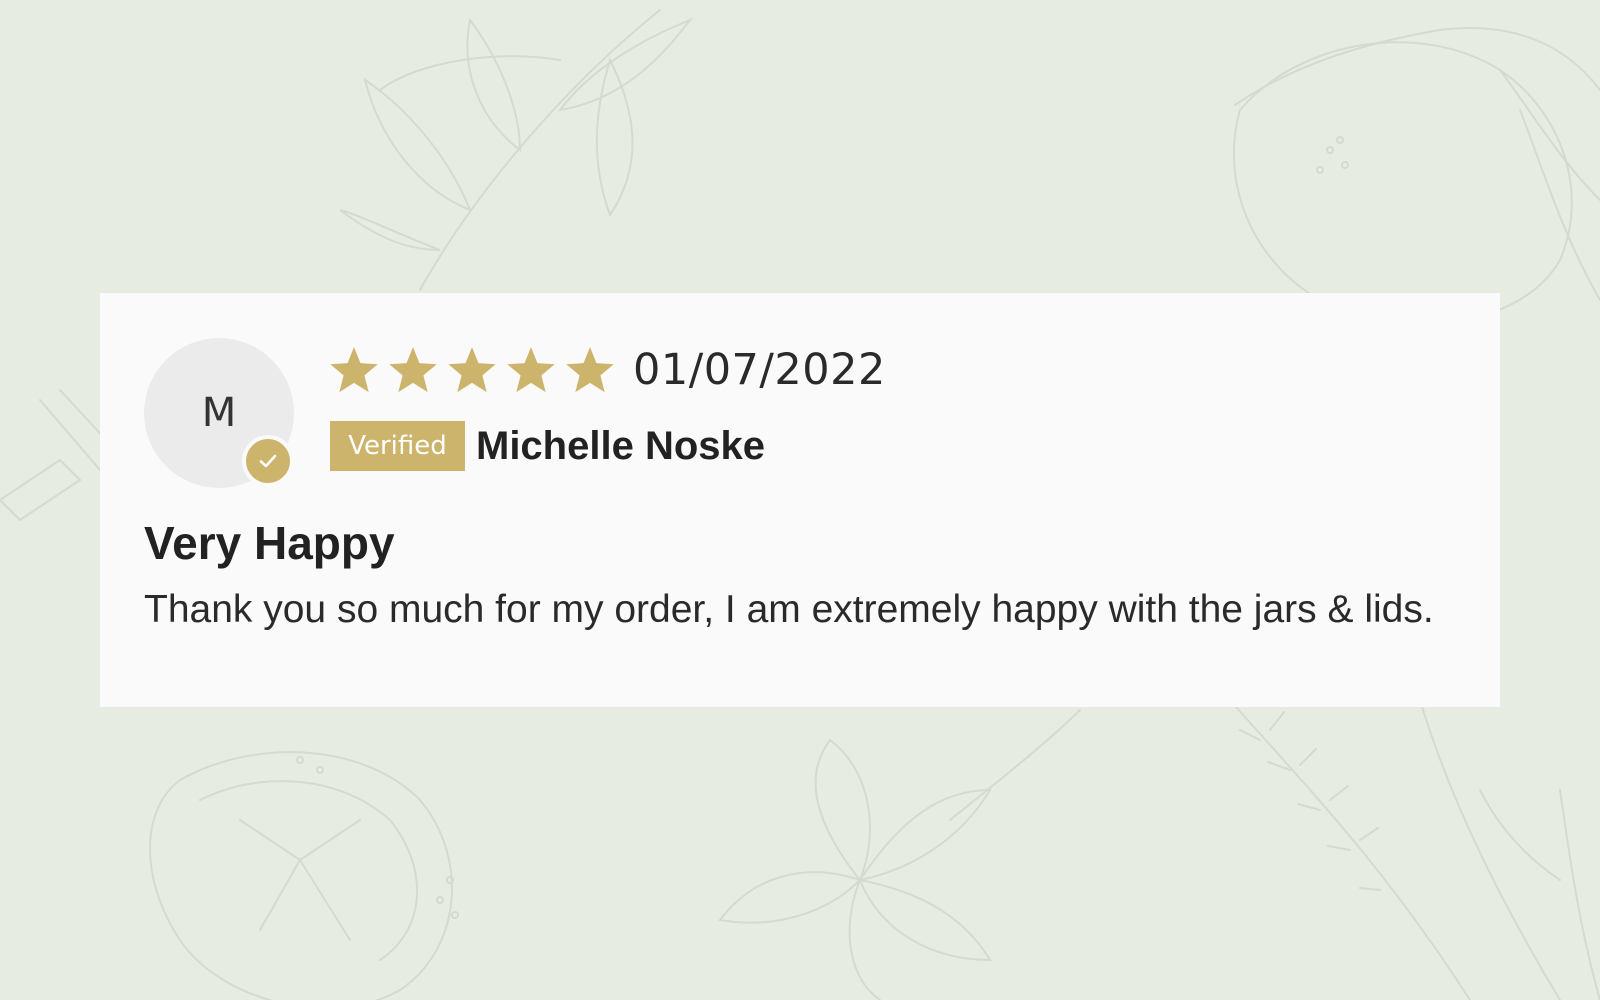  Describe the element at coordinates (219, 413) in the screenshot. I see `reviewer-avatar: M` at that location.